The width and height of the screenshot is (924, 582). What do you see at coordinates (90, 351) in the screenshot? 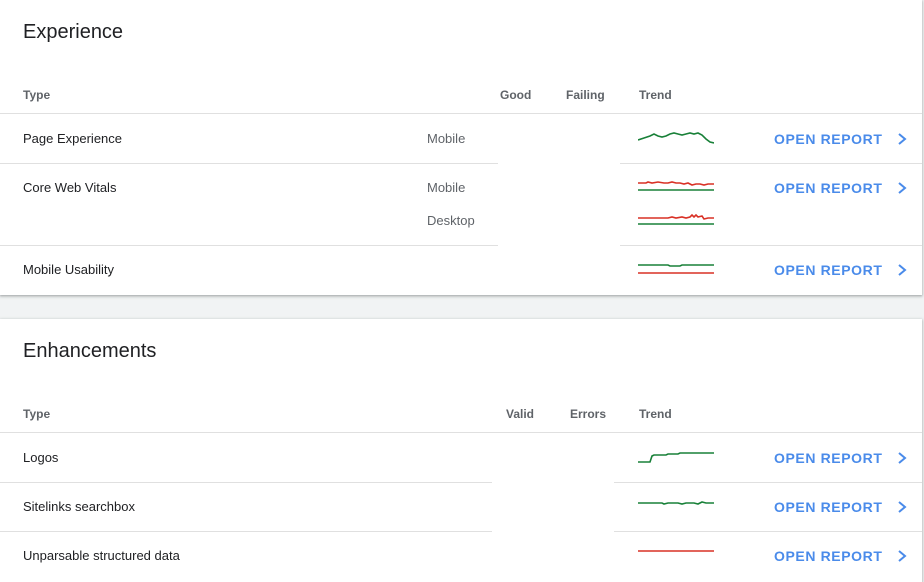
I see `enhancements-title: Enhancements` at bounding box center [90, 351].